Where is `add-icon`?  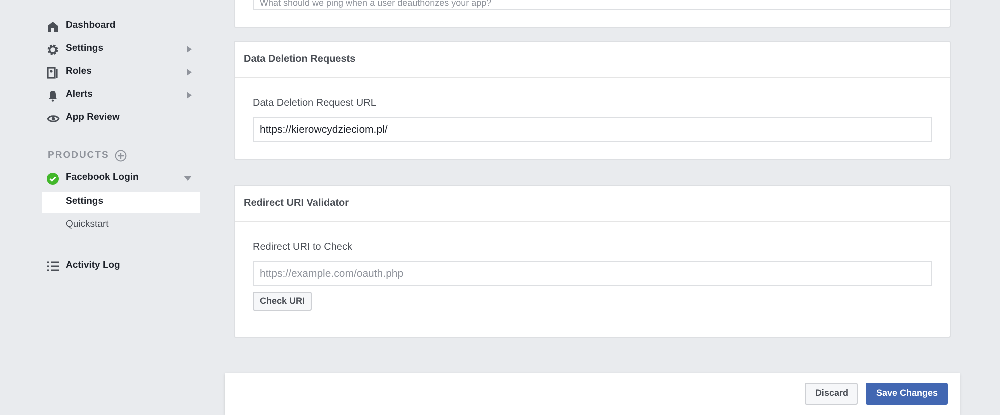
add-icon is located at coordinates (121, 156).